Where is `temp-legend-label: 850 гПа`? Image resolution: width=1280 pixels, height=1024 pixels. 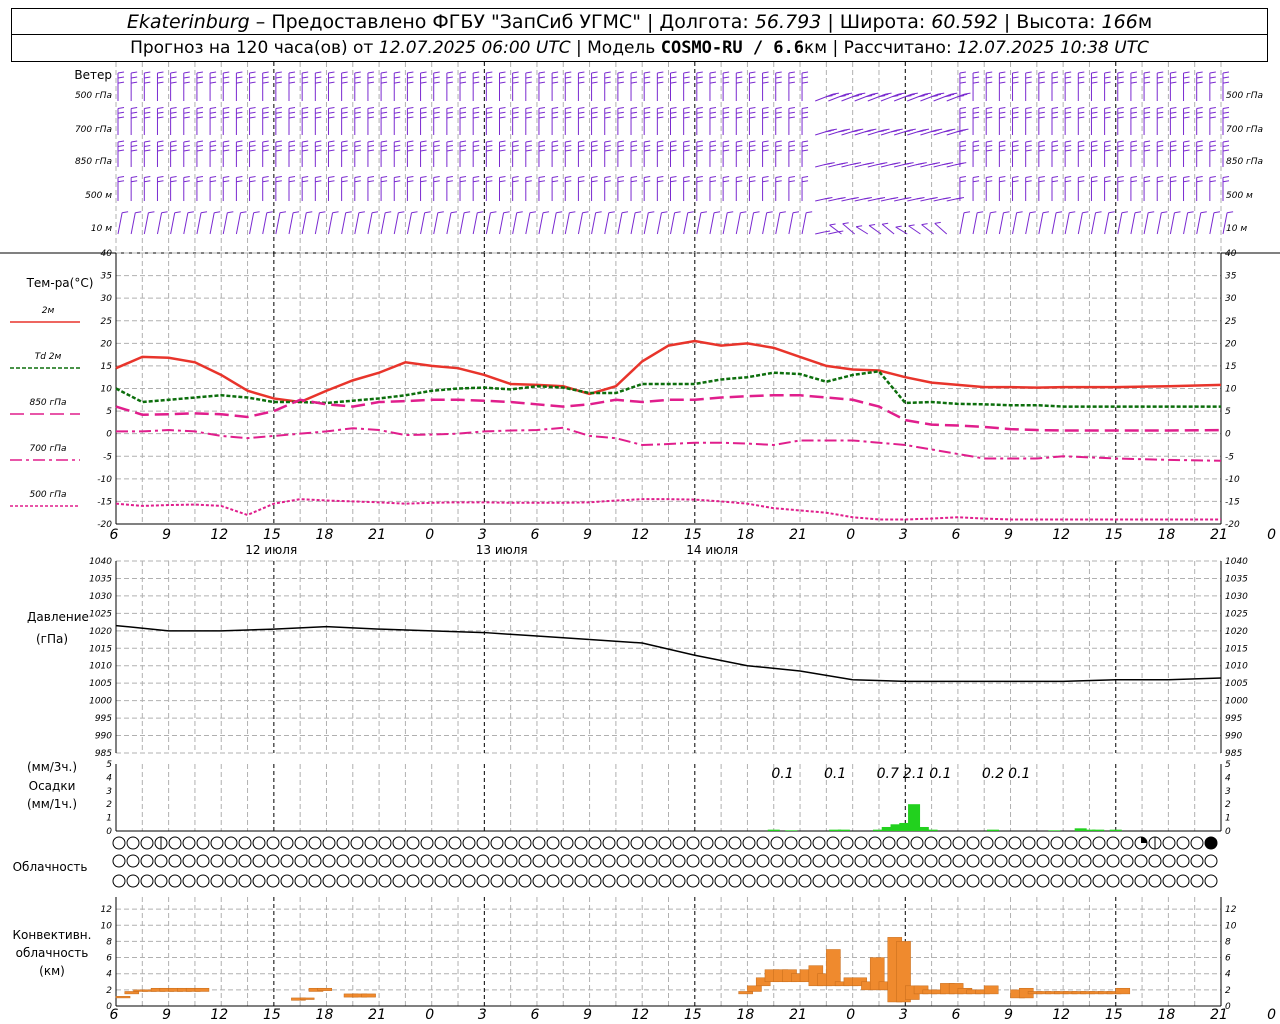
temp-legend-label: 850 гПа is located at coordinates (47, 403).